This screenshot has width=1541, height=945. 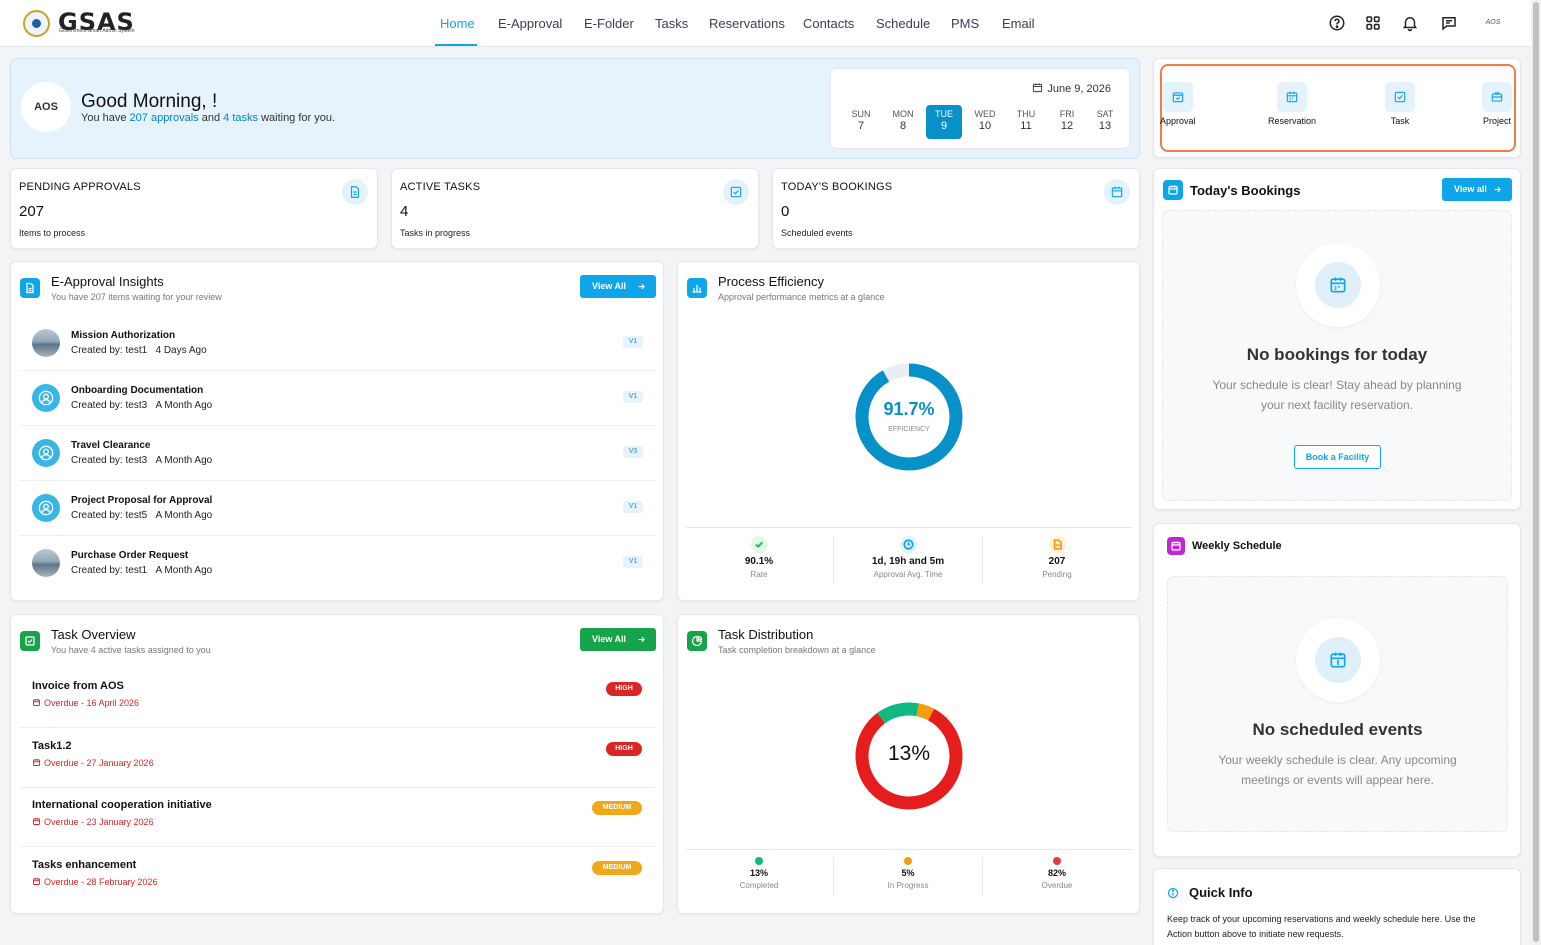 I want to click on user-avatar-icon, so click(x=46, y=508).